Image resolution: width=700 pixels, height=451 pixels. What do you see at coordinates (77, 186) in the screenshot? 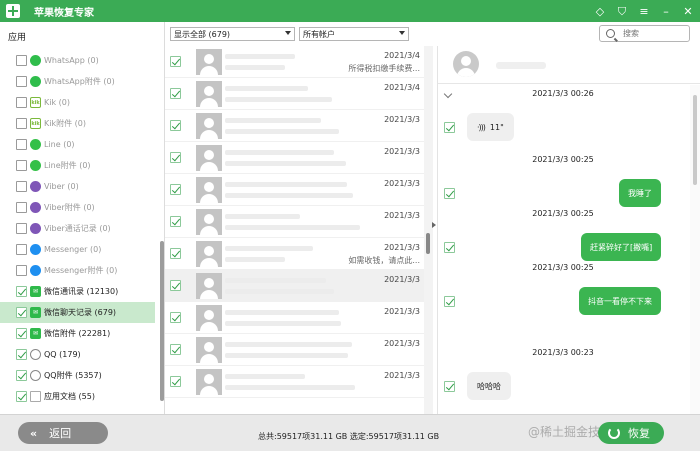
I see `sidebar-item: Viber (0)` at bounding box center [77, 186].